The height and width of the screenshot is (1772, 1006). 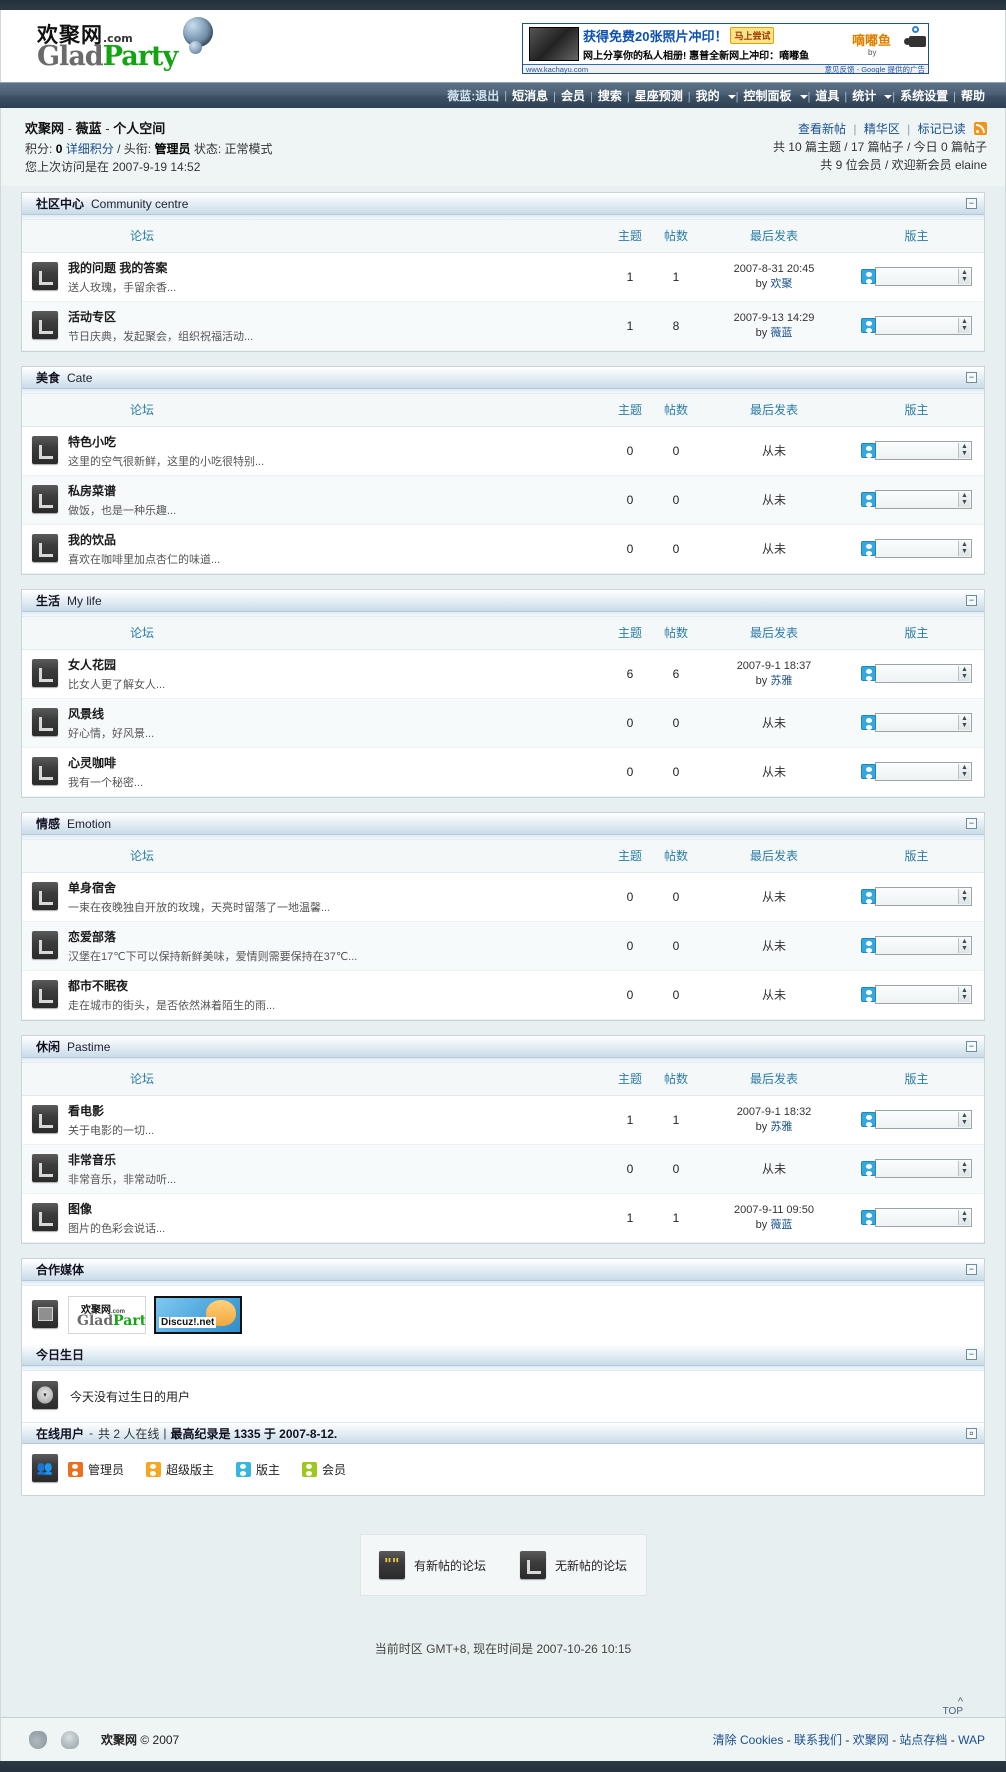 I want to click on detail-credits-link: 详细积分, so click(x=90, y=149).